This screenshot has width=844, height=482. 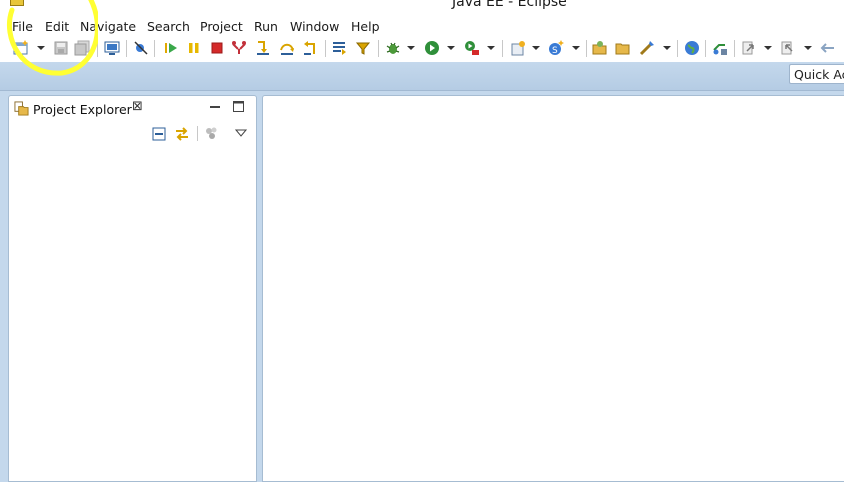 What do you see at coordinates (221, 26) in the screenshot?
I see `menu-project: Project` at bounding box center [221, 26].